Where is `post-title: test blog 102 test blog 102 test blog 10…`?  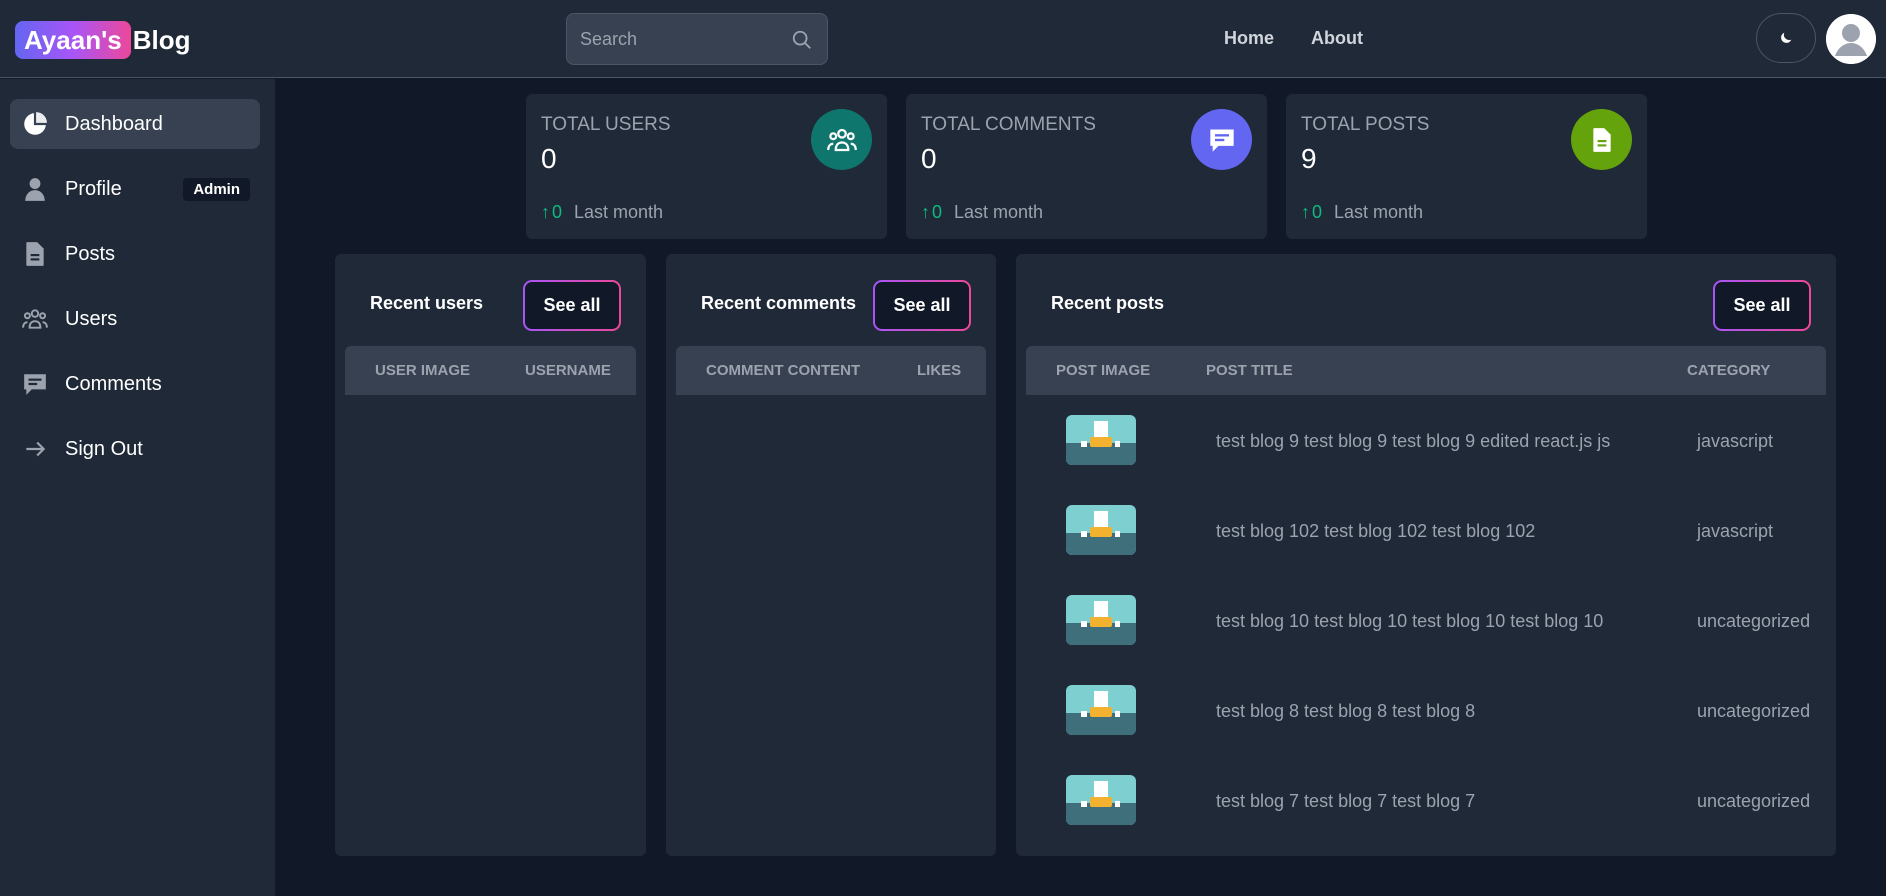 post-title: test blog 102 test blog 102 test blog 10… is located at coordinates (1375, 531).